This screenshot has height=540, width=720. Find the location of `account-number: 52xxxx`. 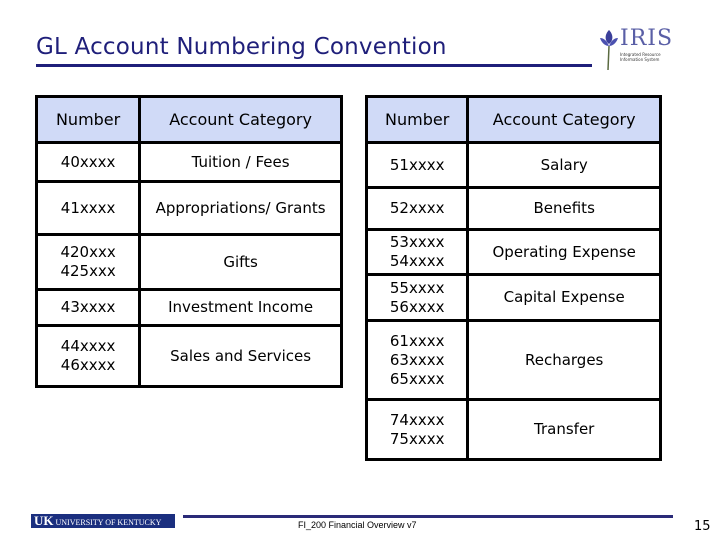

account-number: 52xxxx is located at coordinates (417, 208).